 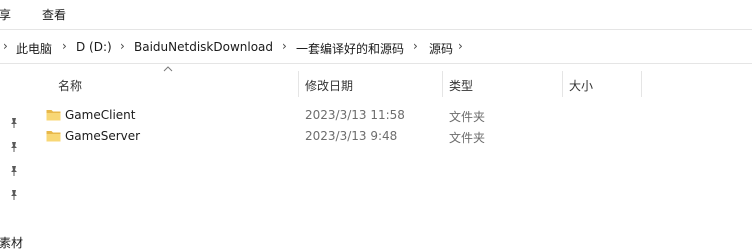 I want to click on file-name: GameServer, so click(x=102, y=136).